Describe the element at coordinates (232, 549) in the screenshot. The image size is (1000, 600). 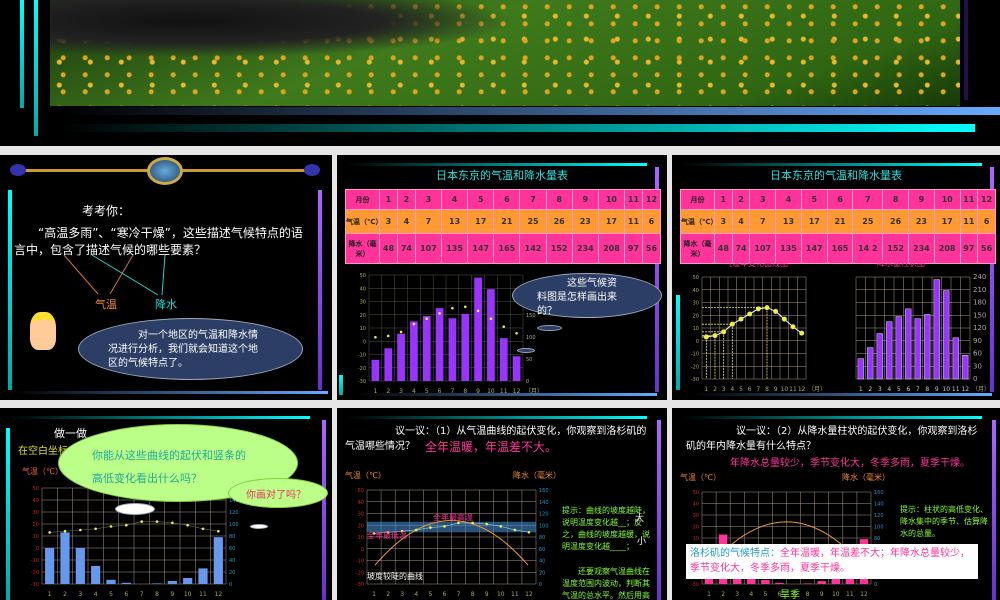
I see `y-tick-right: 60` at that location.